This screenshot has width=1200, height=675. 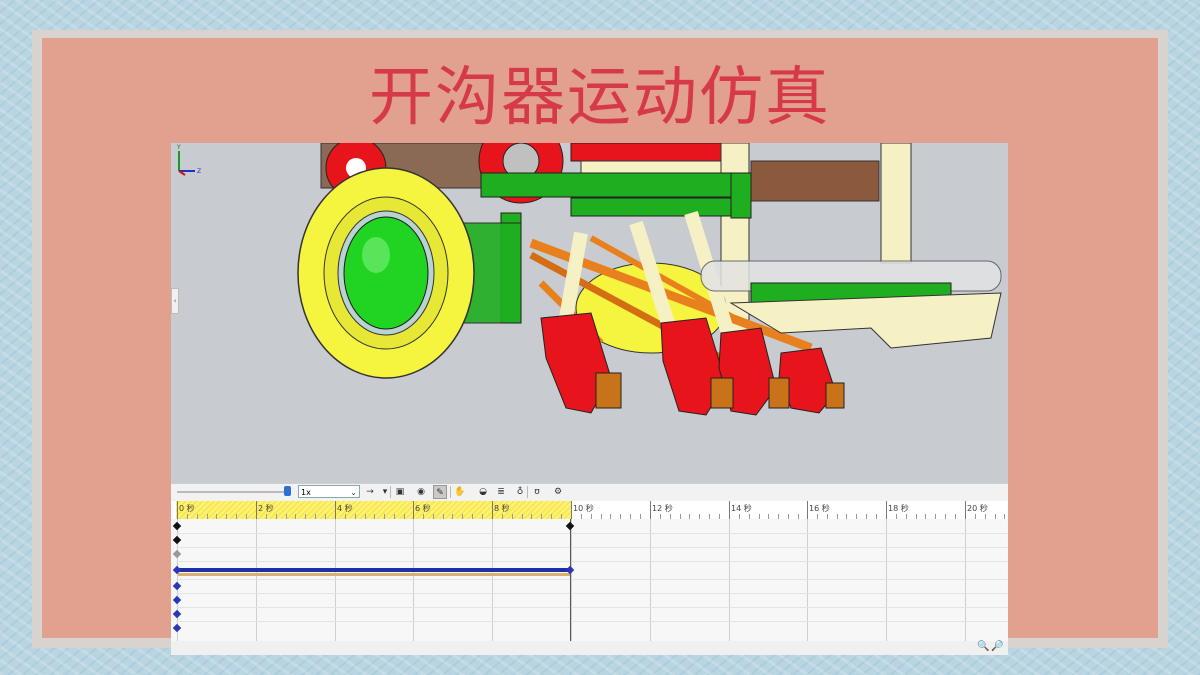 I want to click on ruler-tick-label: 0 秒, so click(x=187, y=508).